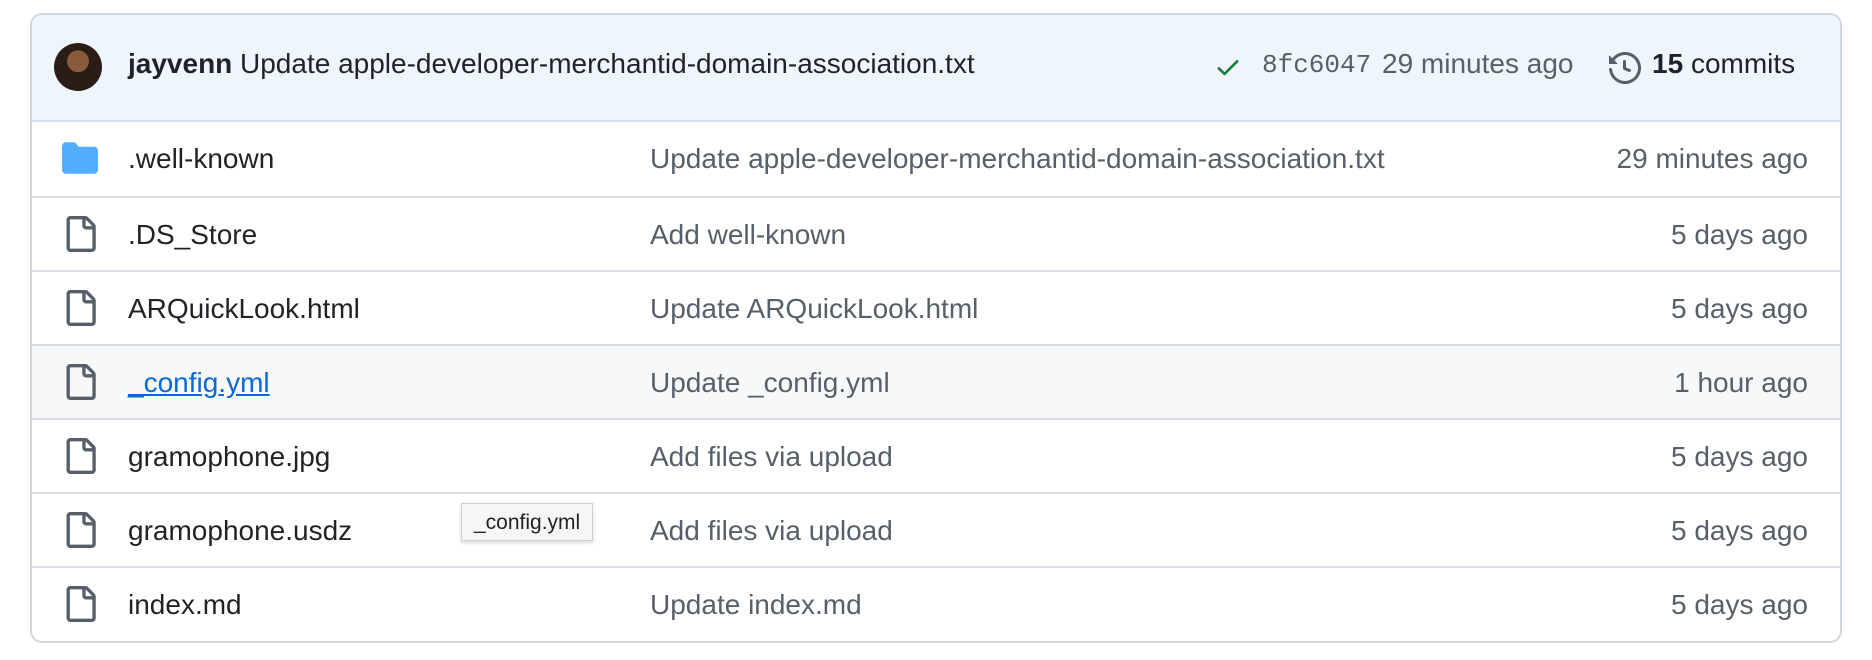  What do you see at coordinates (756, 605) in the screenshot?
I see `file-commit-message: Update index.md` at bounding box center [756, 605].